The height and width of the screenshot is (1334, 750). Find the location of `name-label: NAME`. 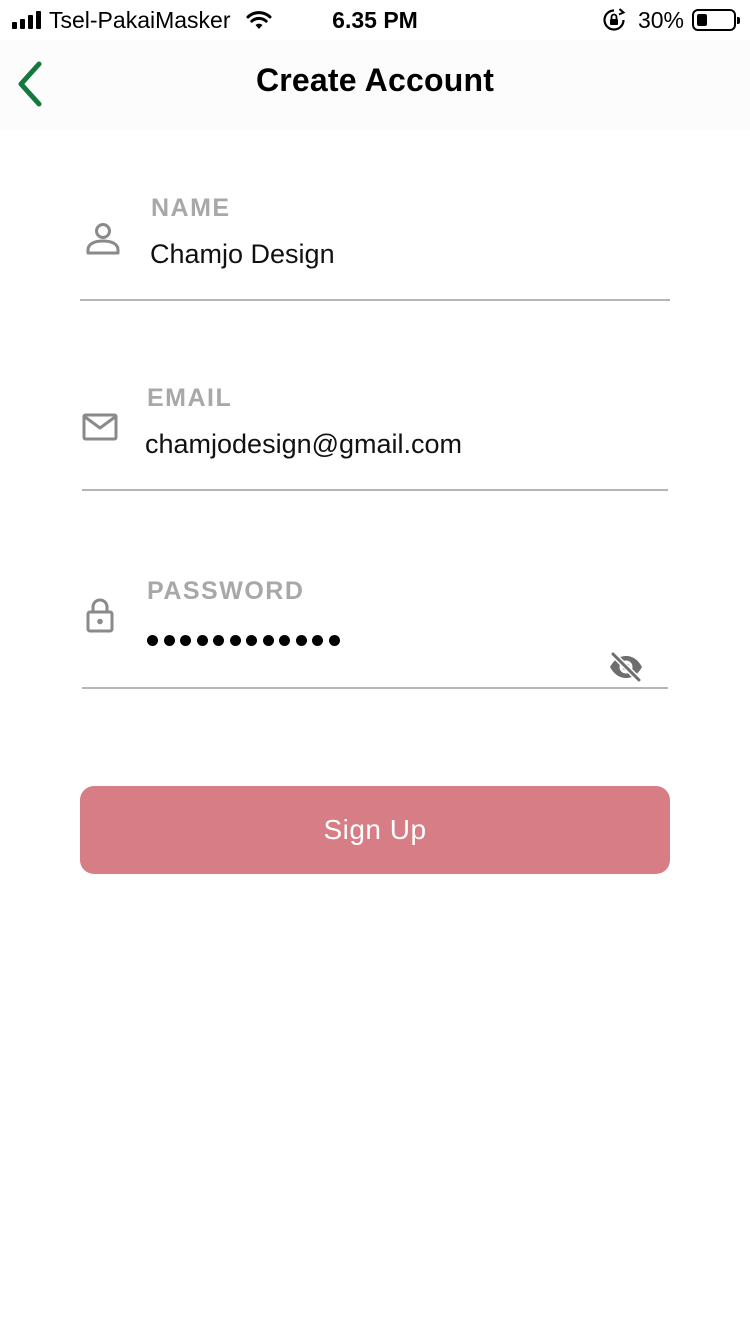

name-label: NAME is located at coordinates (191, 208).